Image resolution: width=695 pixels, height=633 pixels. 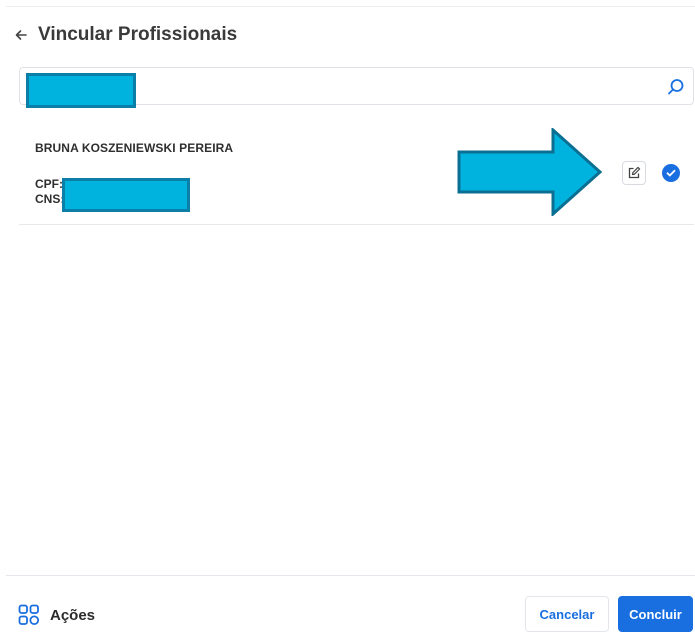 I want to click on search-icon, so click(x=676, y=87).